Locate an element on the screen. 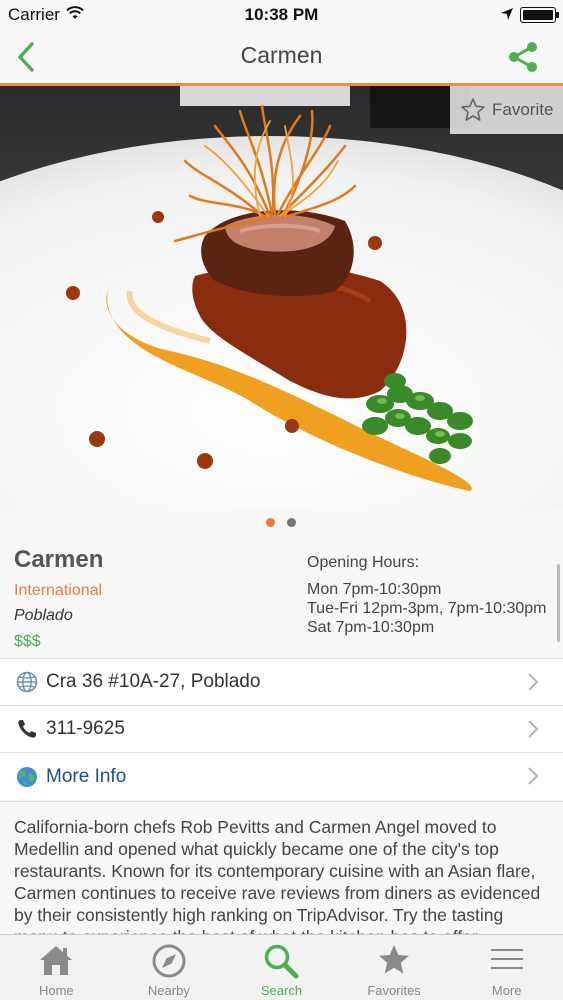  status-bar: Carrier 10:38 PM is located at coordinates (281, 15).